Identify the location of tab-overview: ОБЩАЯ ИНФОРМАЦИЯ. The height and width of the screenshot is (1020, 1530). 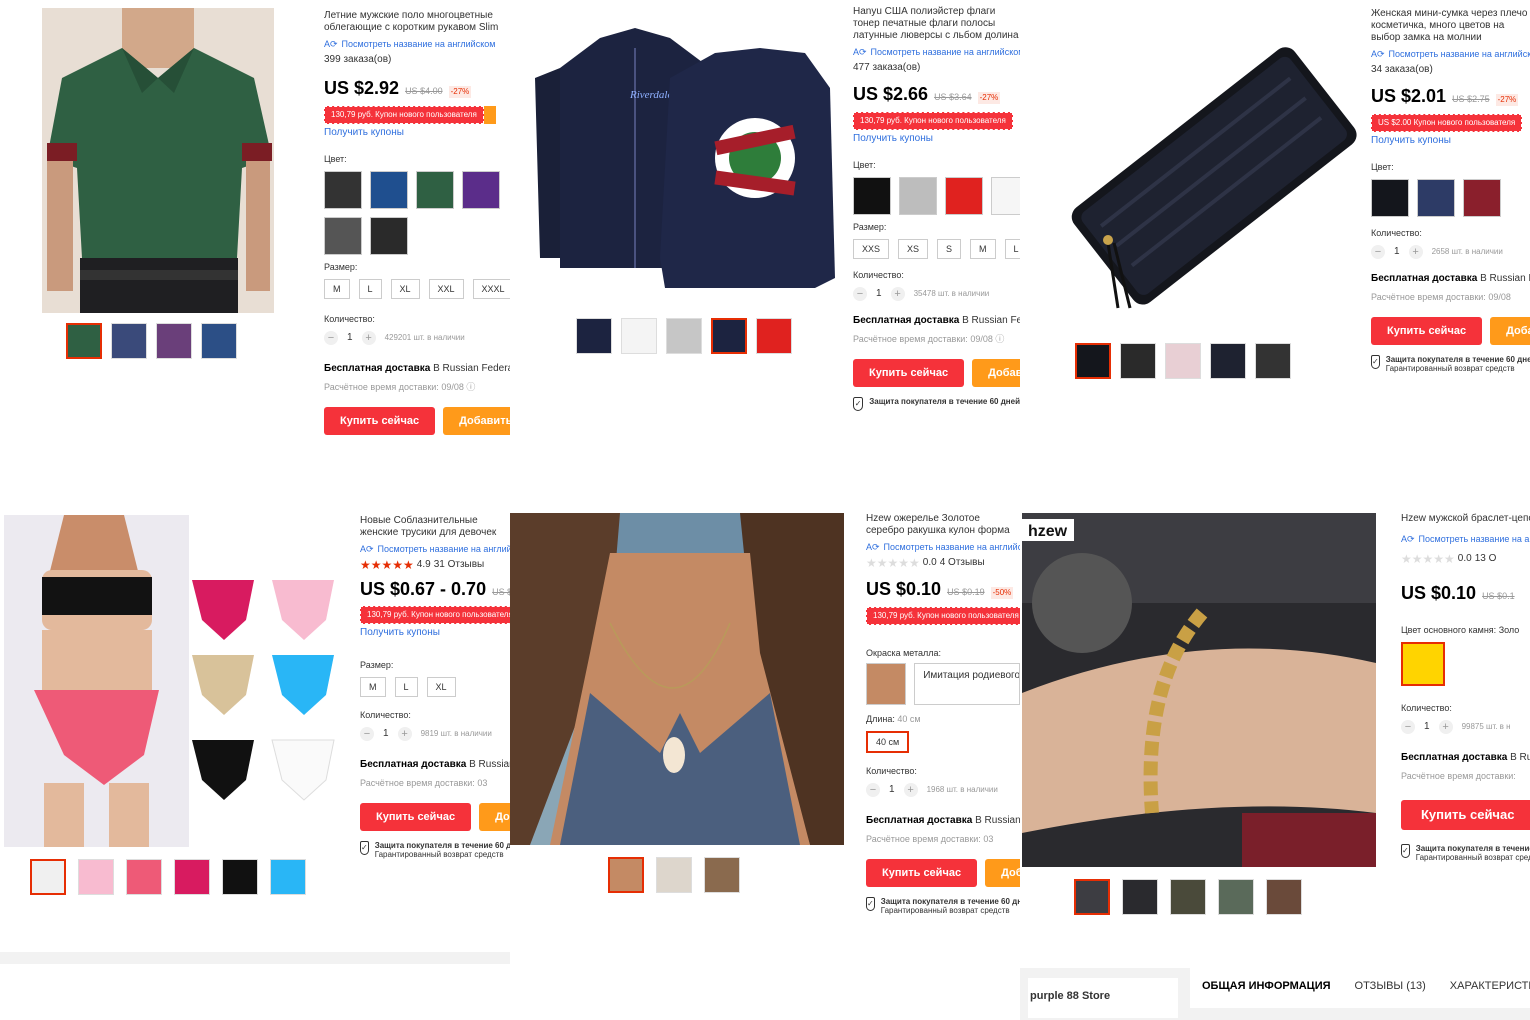
(1266, 988).